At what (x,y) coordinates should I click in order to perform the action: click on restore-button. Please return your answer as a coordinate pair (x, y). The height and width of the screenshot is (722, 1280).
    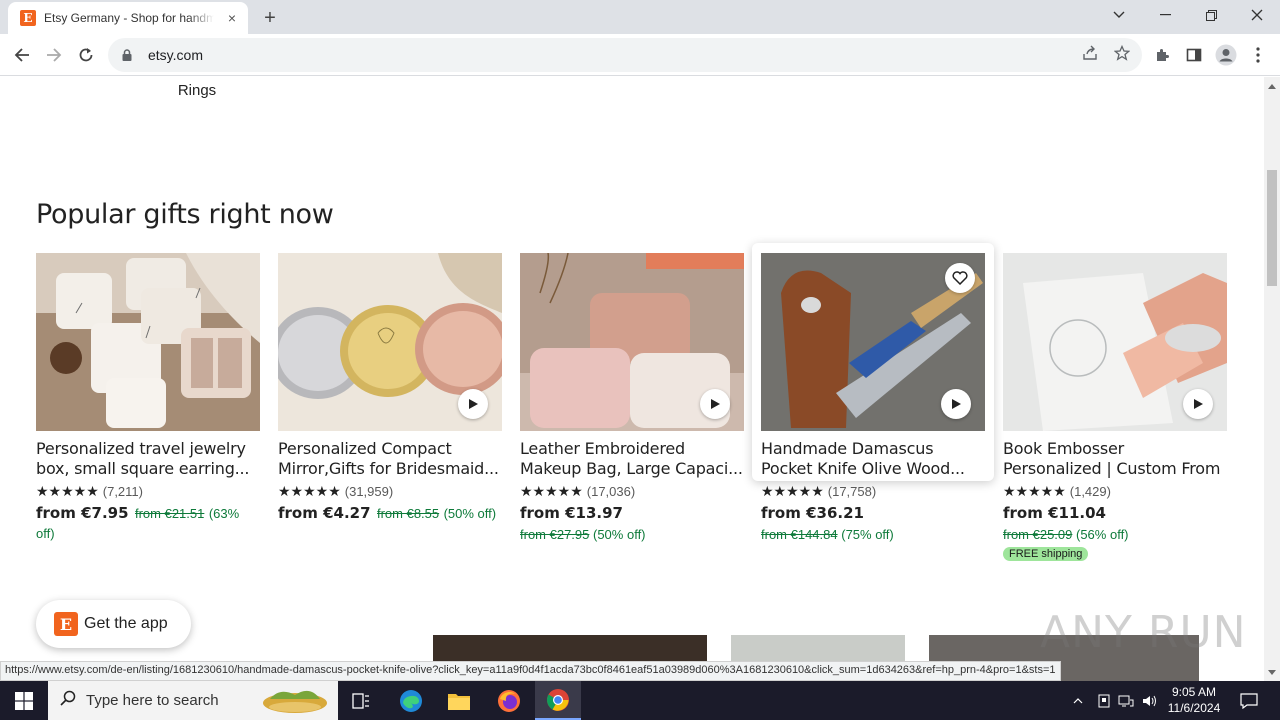
    Looking at the image, I should click on (1211, 15).